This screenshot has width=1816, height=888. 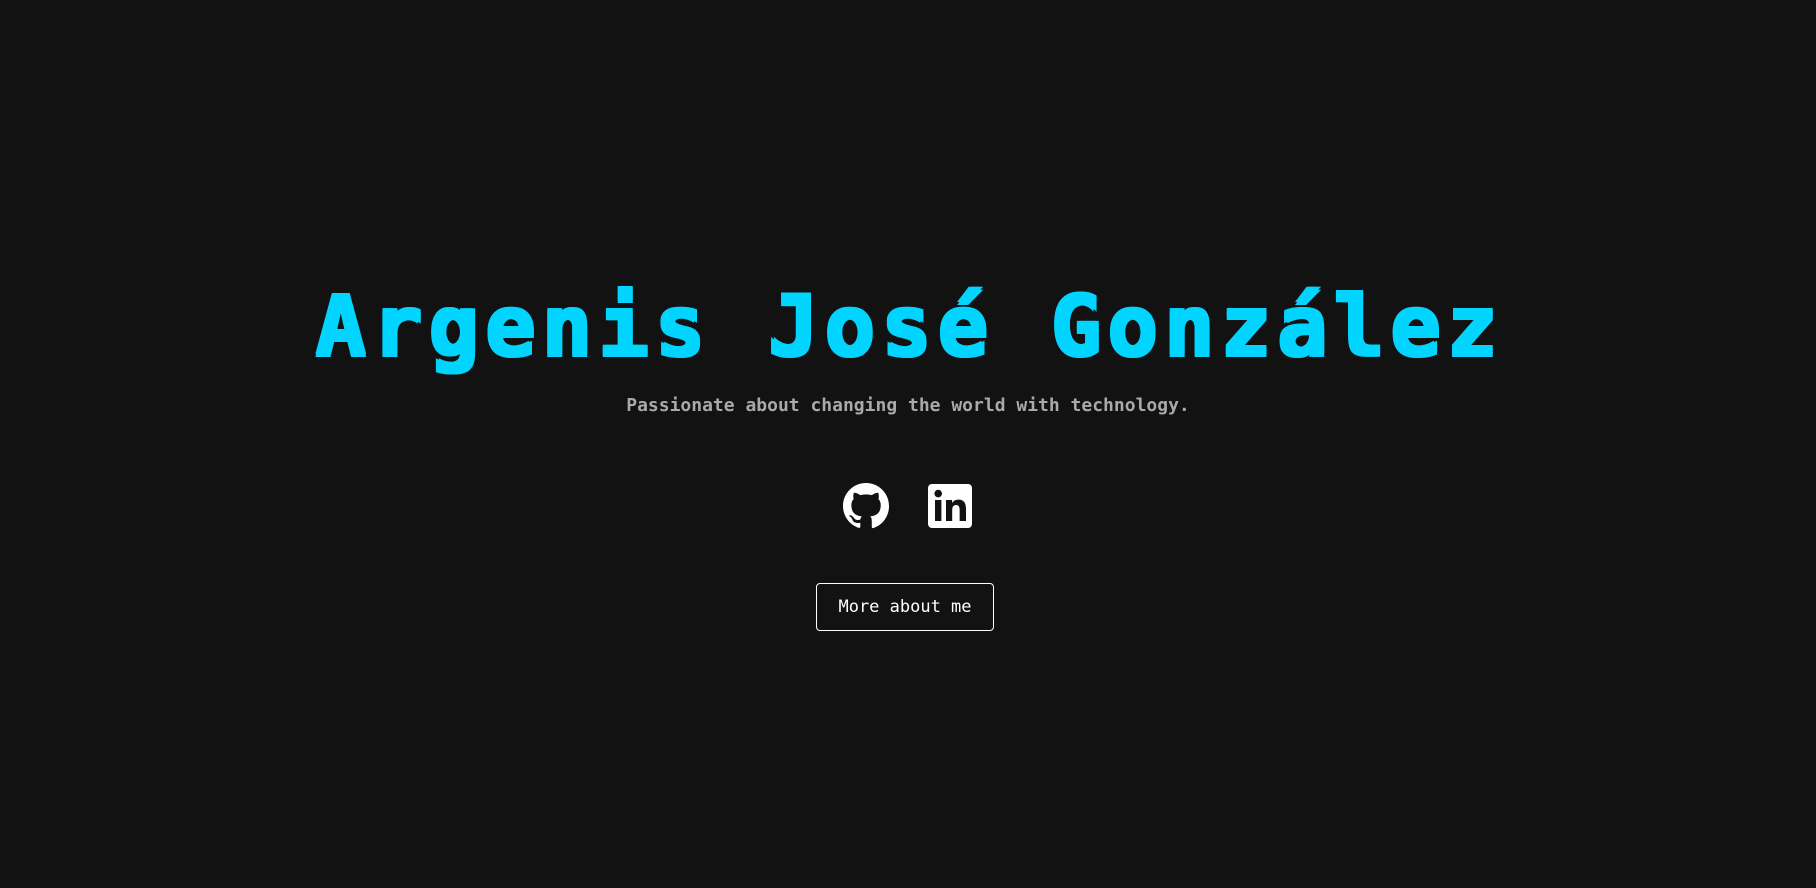 I want to click on linkedin-link, so click(x=950, y=506).